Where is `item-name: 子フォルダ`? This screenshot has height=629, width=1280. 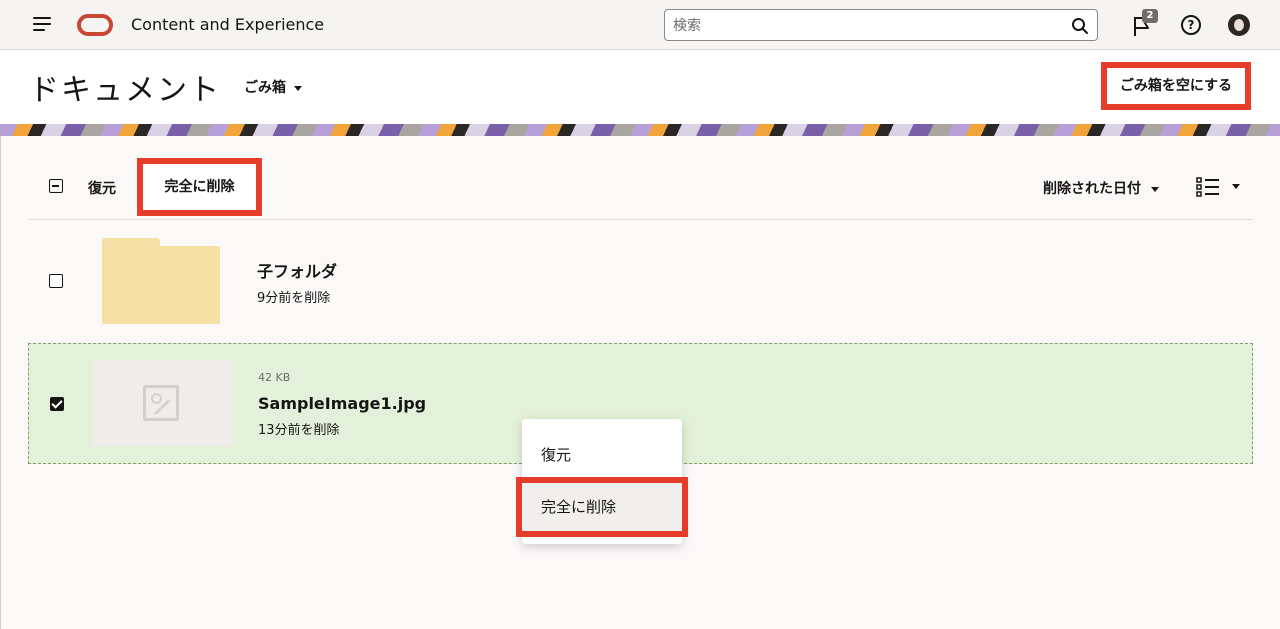
item-name: 子フォルダ is located at coordinates (297, 270).